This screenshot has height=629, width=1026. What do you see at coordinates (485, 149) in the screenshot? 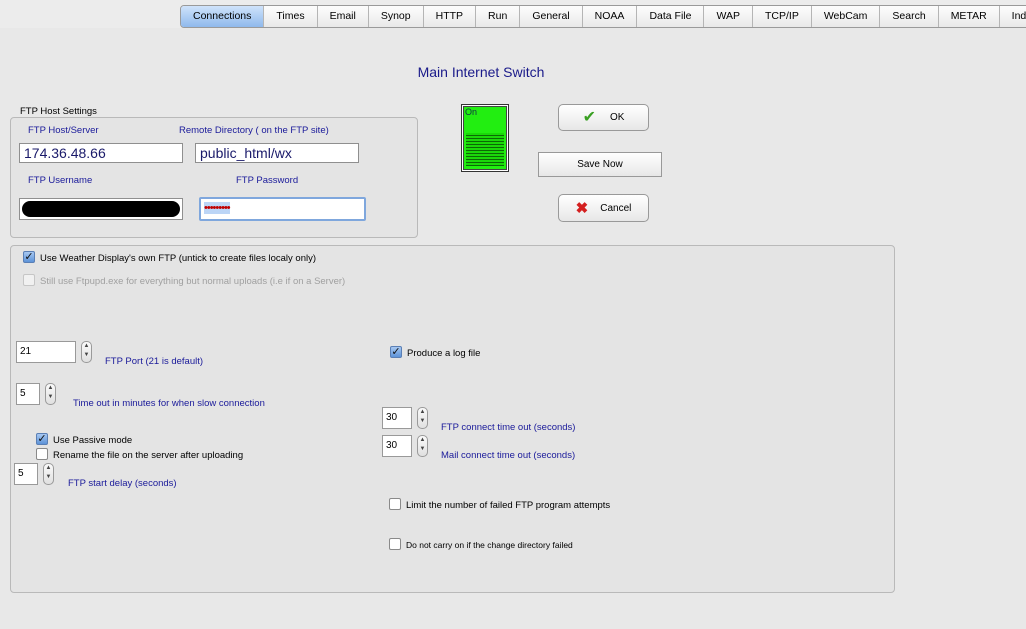
I see `switch-stripes` at bounding box center [485, 149].